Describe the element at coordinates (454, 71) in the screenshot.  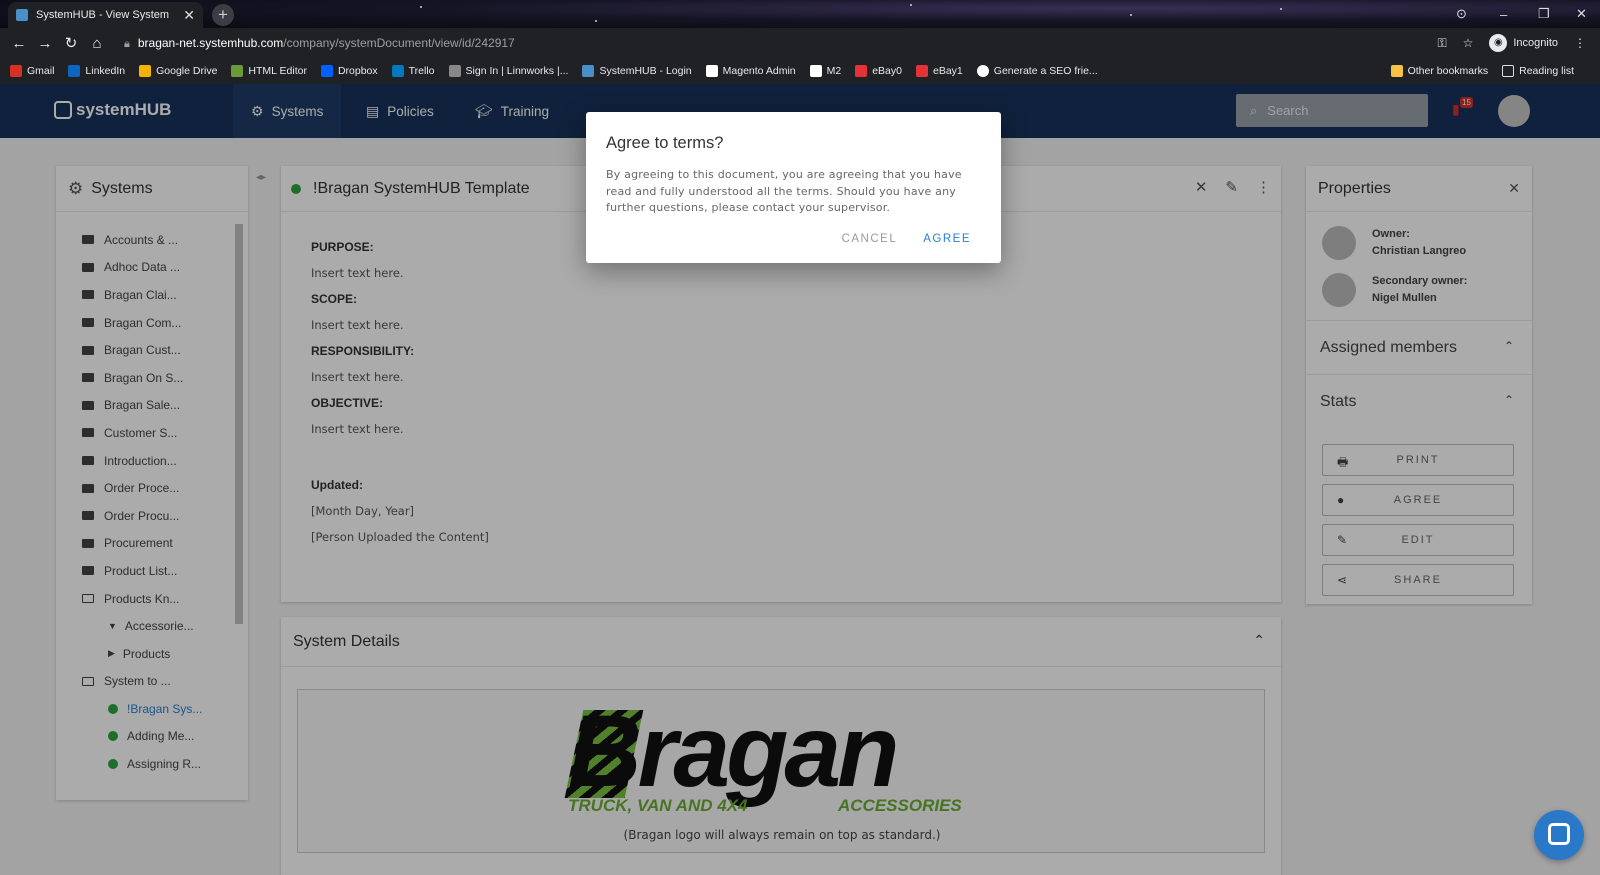
I see `linnworks-icon` at that location.